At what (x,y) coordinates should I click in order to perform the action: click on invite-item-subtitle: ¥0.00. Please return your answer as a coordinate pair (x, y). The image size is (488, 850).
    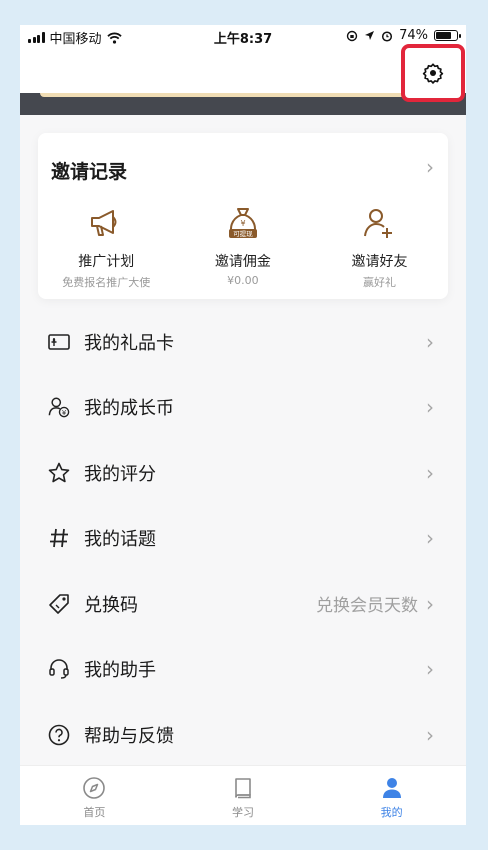
    Looking at the image, I should click on (243, 280).